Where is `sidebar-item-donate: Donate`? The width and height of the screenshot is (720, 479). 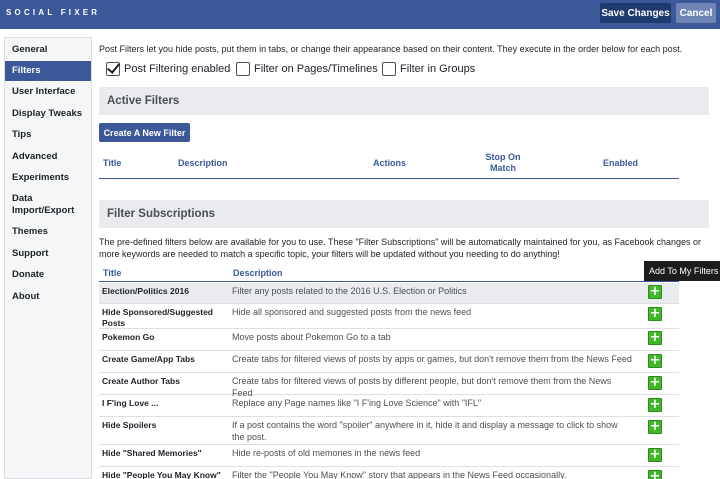
sidebar-item-donate: Donate is located at coordinates (48, 275).